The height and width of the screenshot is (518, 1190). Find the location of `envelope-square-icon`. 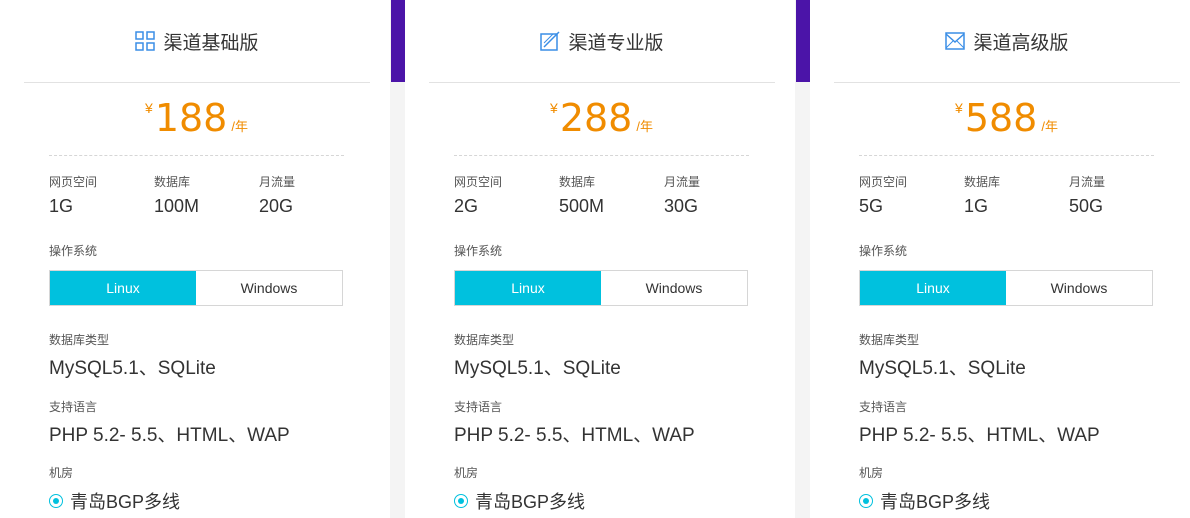

envelope-square-icon is located at coordinates (955, 41).